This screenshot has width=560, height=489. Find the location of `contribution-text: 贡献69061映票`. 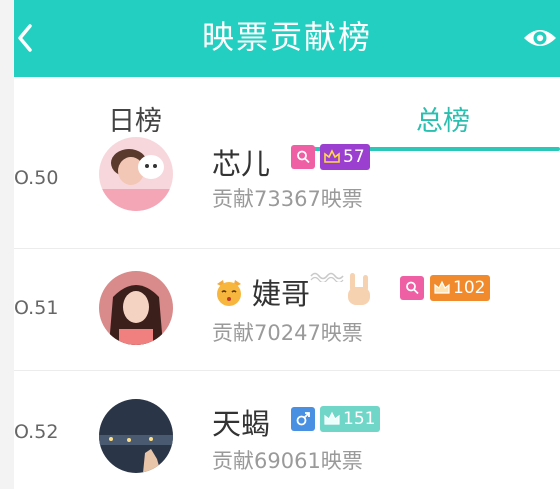

contribution-text: 贡献69061映票 is located at coordinates (287, 461).